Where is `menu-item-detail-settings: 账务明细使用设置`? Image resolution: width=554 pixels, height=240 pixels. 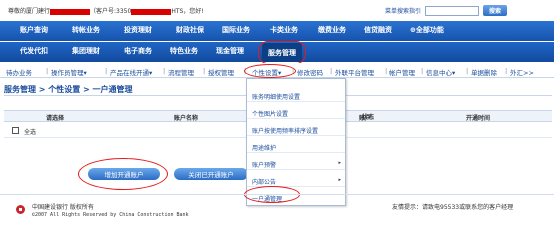
menu-item-detail-settings: 账务明细使用设置 is located at coordinates (296, 95).